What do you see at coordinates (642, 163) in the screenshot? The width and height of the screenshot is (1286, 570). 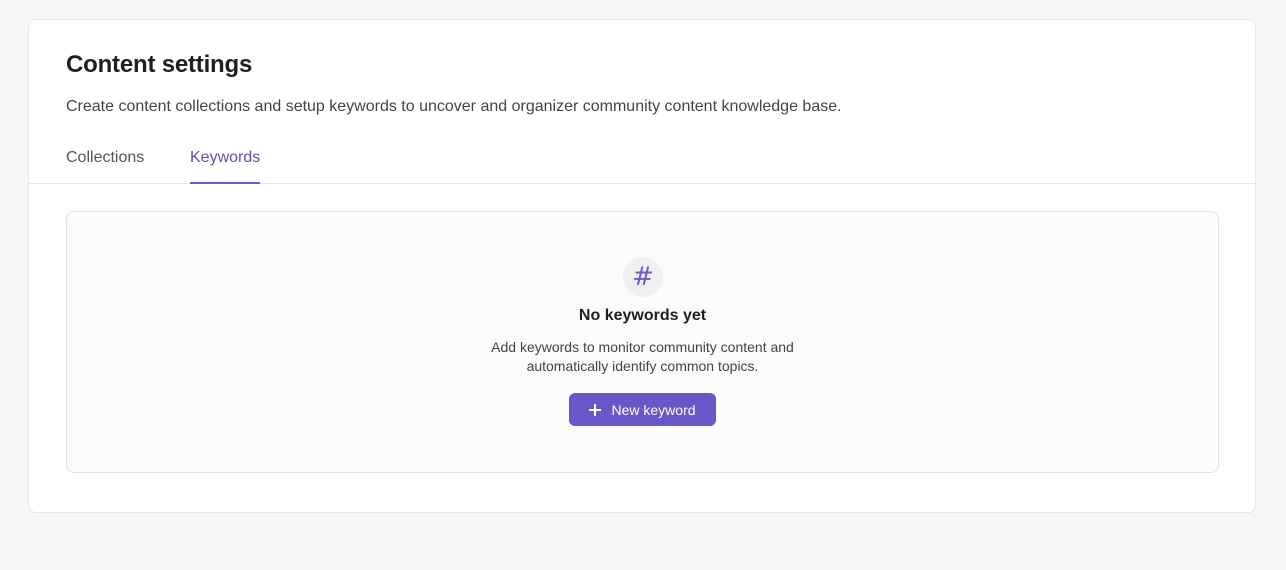 I see `tab-bar: Collections Keywords` at bounding box center [642, 163].